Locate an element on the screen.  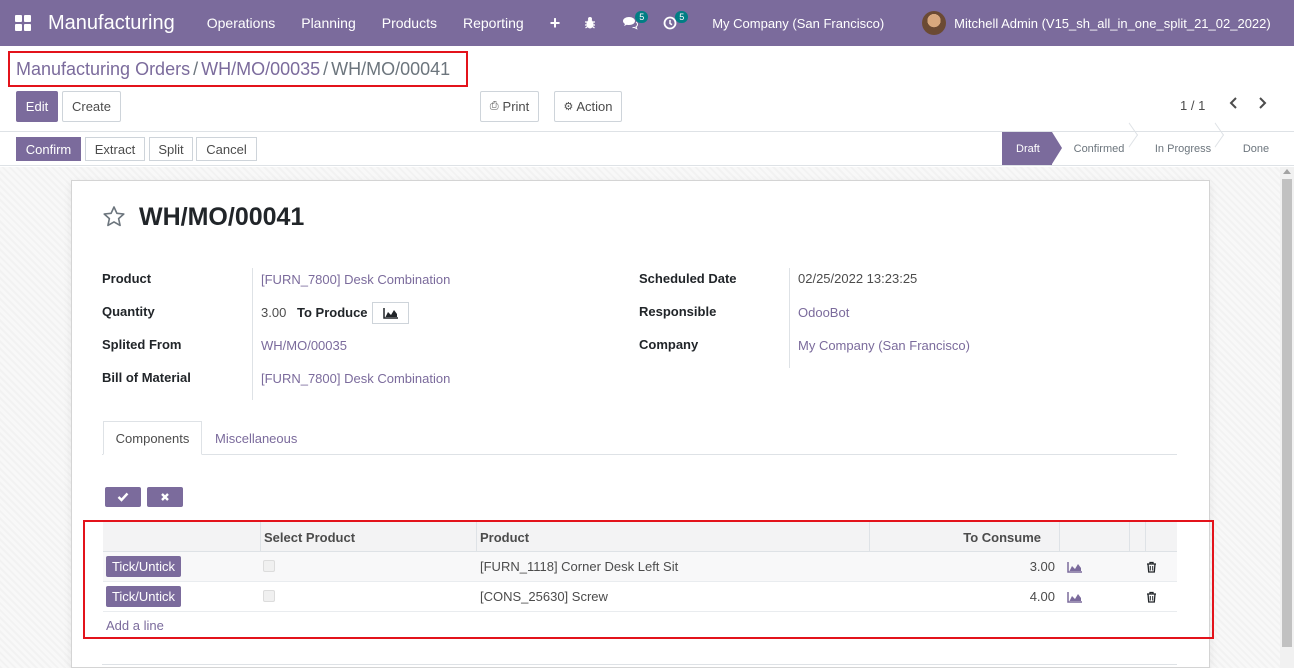
chat-count-badge: 5 is located at coordinates (642, 17).